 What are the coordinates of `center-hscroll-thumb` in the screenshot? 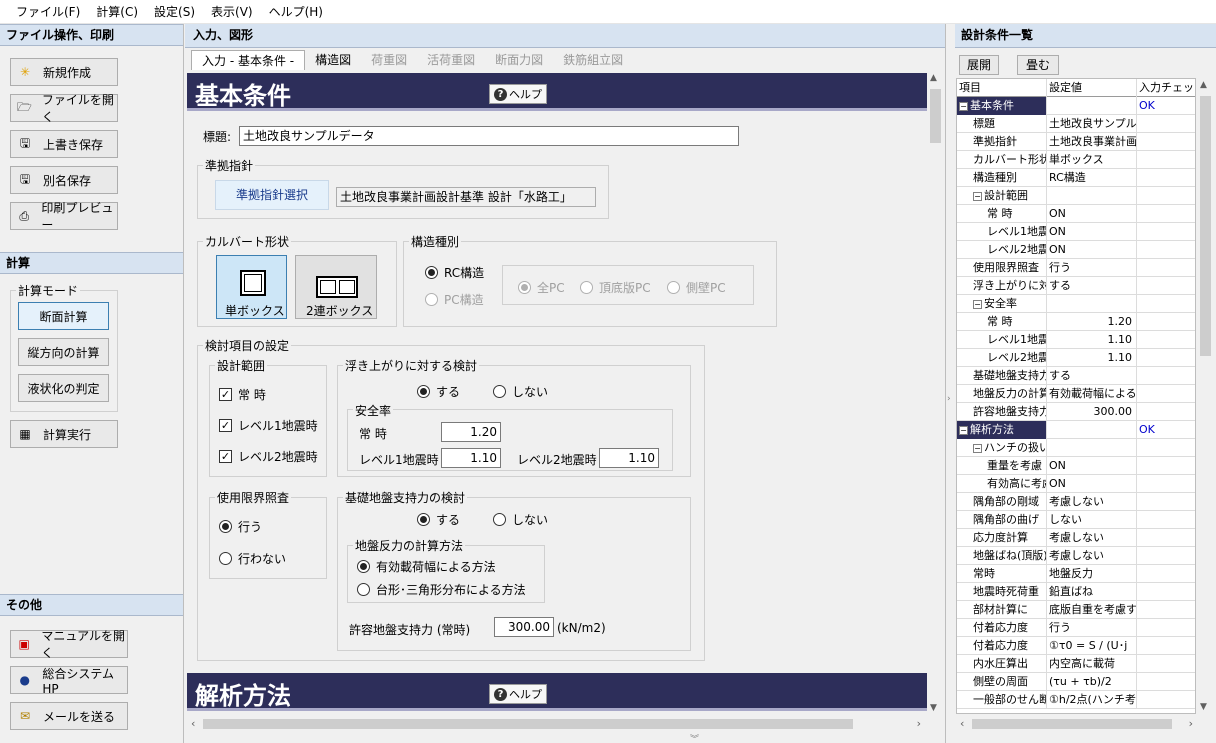 It's located at (528, 724).